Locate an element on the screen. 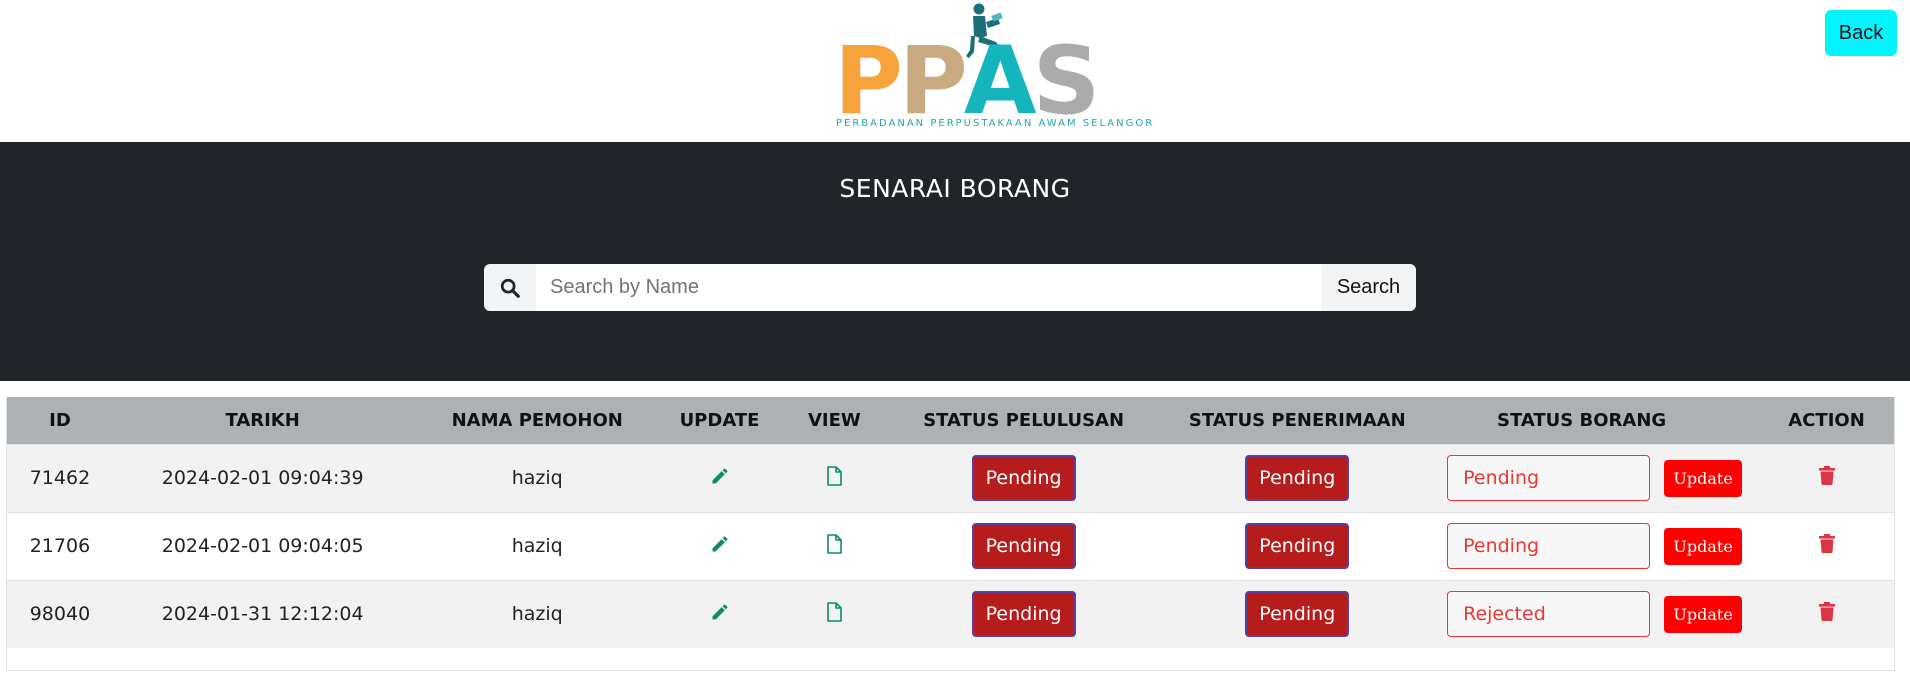 This screenshot has height=678, width=1910. cell-id: 71462 is located at coordinates (60, 478).